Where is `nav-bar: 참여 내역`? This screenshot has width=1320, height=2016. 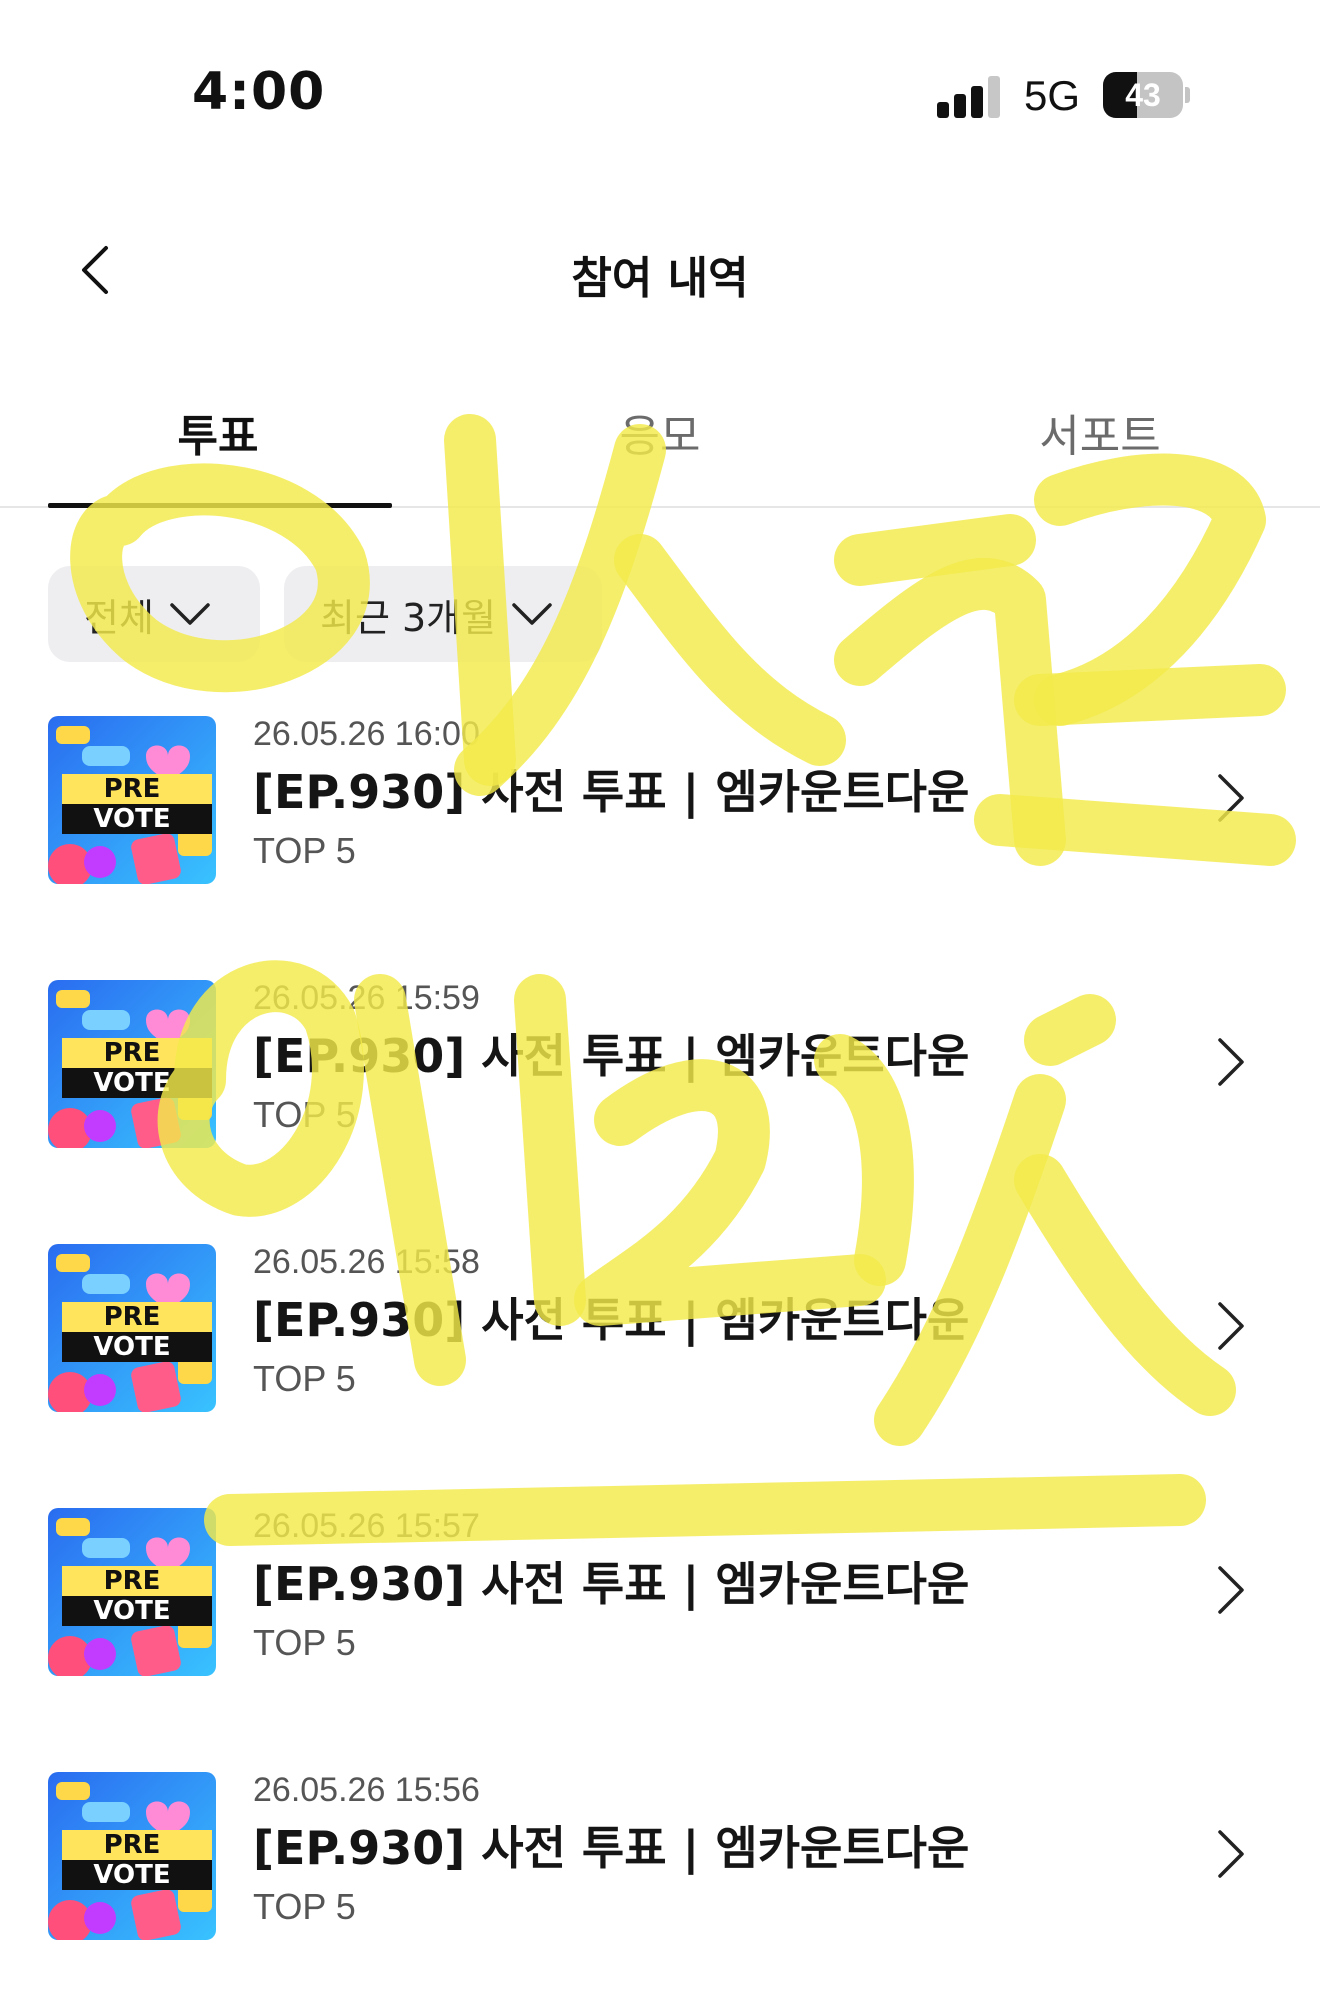
nav-bar: 참여 내역 is located at coordinates (660, 270).